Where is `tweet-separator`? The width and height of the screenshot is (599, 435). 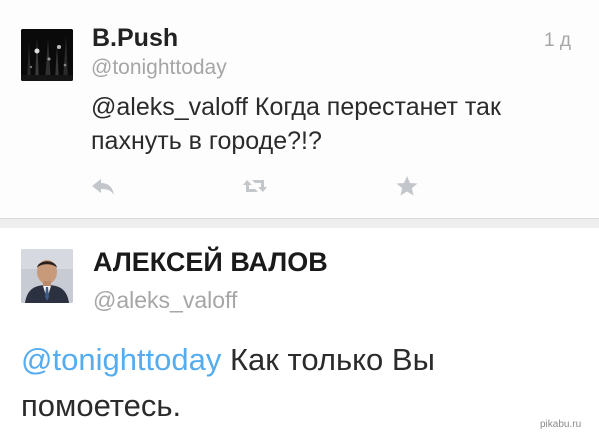 tweet-separator is located at coordinates (299, 223).